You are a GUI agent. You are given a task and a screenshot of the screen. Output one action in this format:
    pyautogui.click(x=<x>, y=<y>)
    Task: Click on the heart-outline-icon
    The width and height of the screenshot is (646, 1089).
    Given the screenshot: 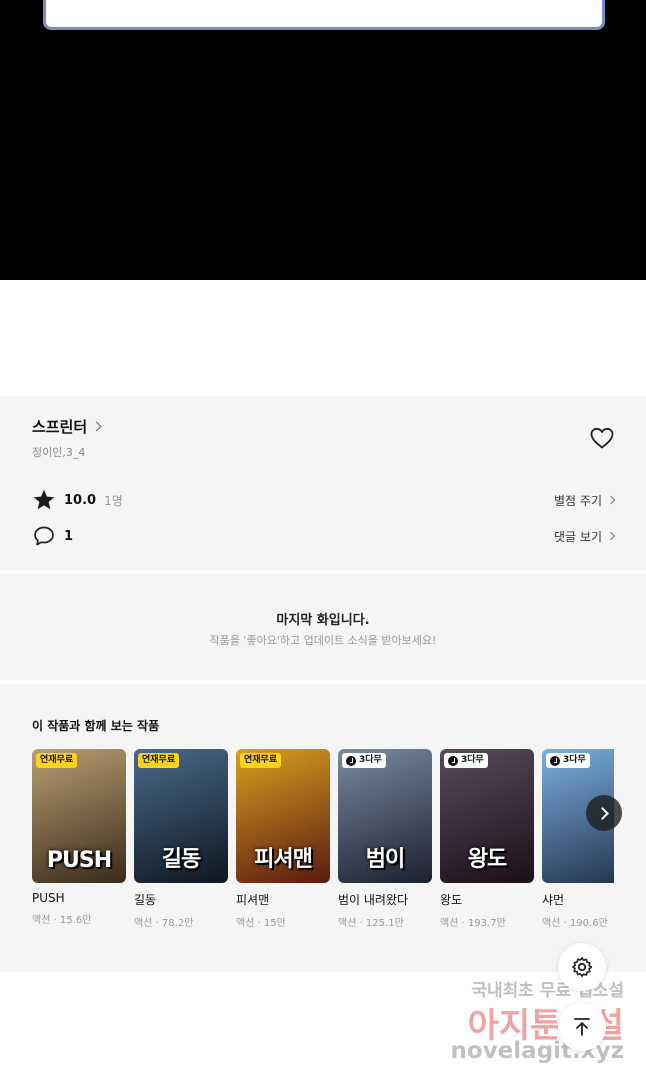 What is the action you would take?
    pyautogui.click(x=602, y=438)
    